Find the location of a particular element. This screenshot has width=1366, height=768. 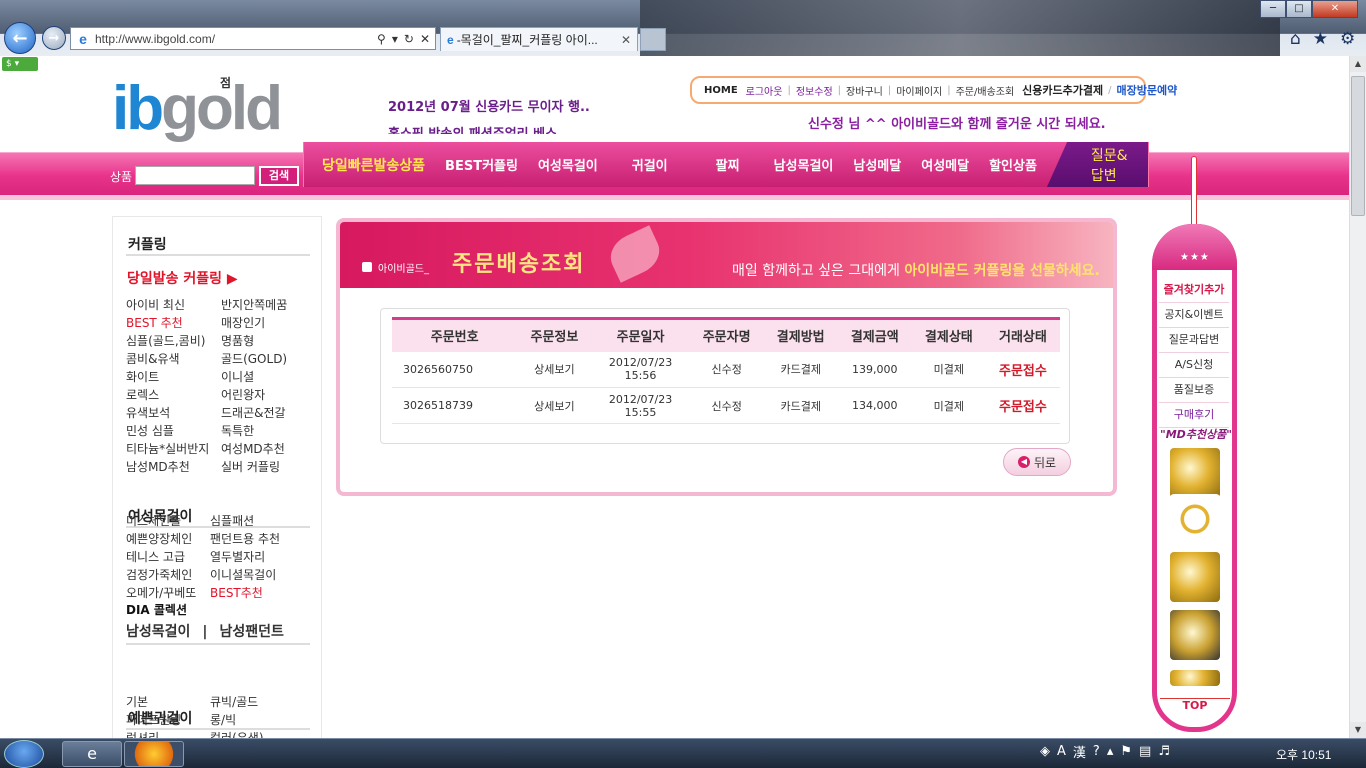

nav-item-fast-delivery: 당일빠른발송상품 is located at coordinates (369, 165).